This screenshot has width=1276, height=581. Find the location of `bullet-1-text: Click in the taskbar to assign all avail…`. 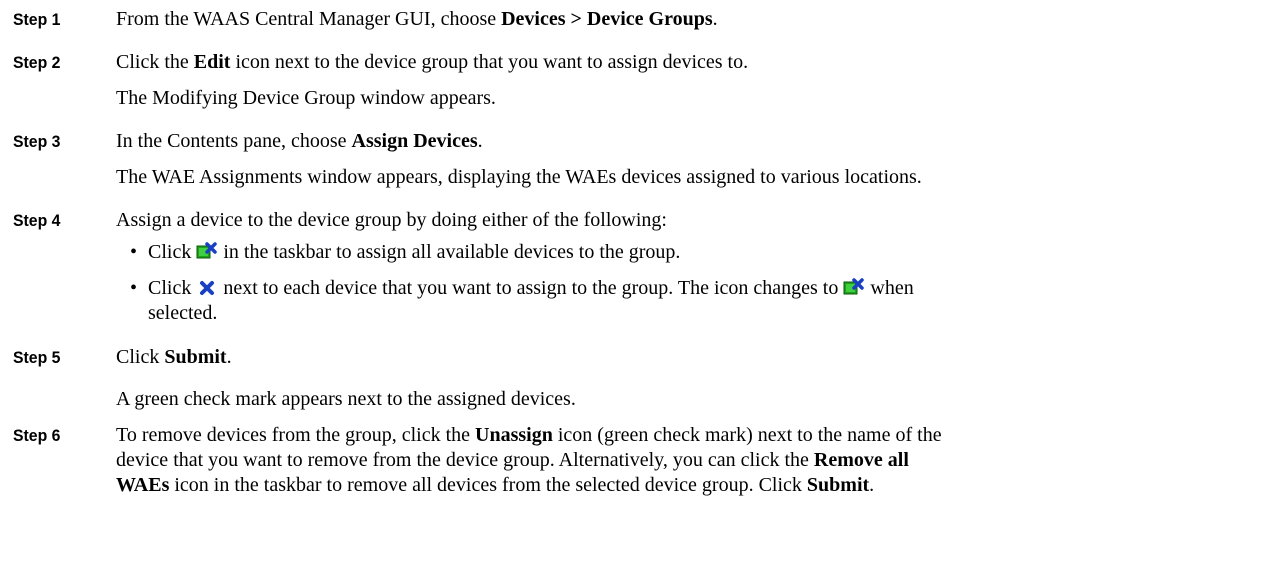

bullet-1-text: Click in the taskbar to assign all avail… is located at coordinates (414, 253).